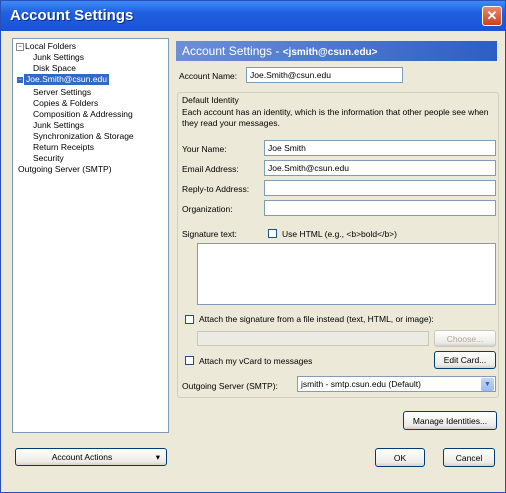 This screenshot has width=506, height=493. What do you see at coordinates (62, 92) in the screenshot?
I see `tree-item-server-settings: Server Settings` at bounding box center [62, 92].